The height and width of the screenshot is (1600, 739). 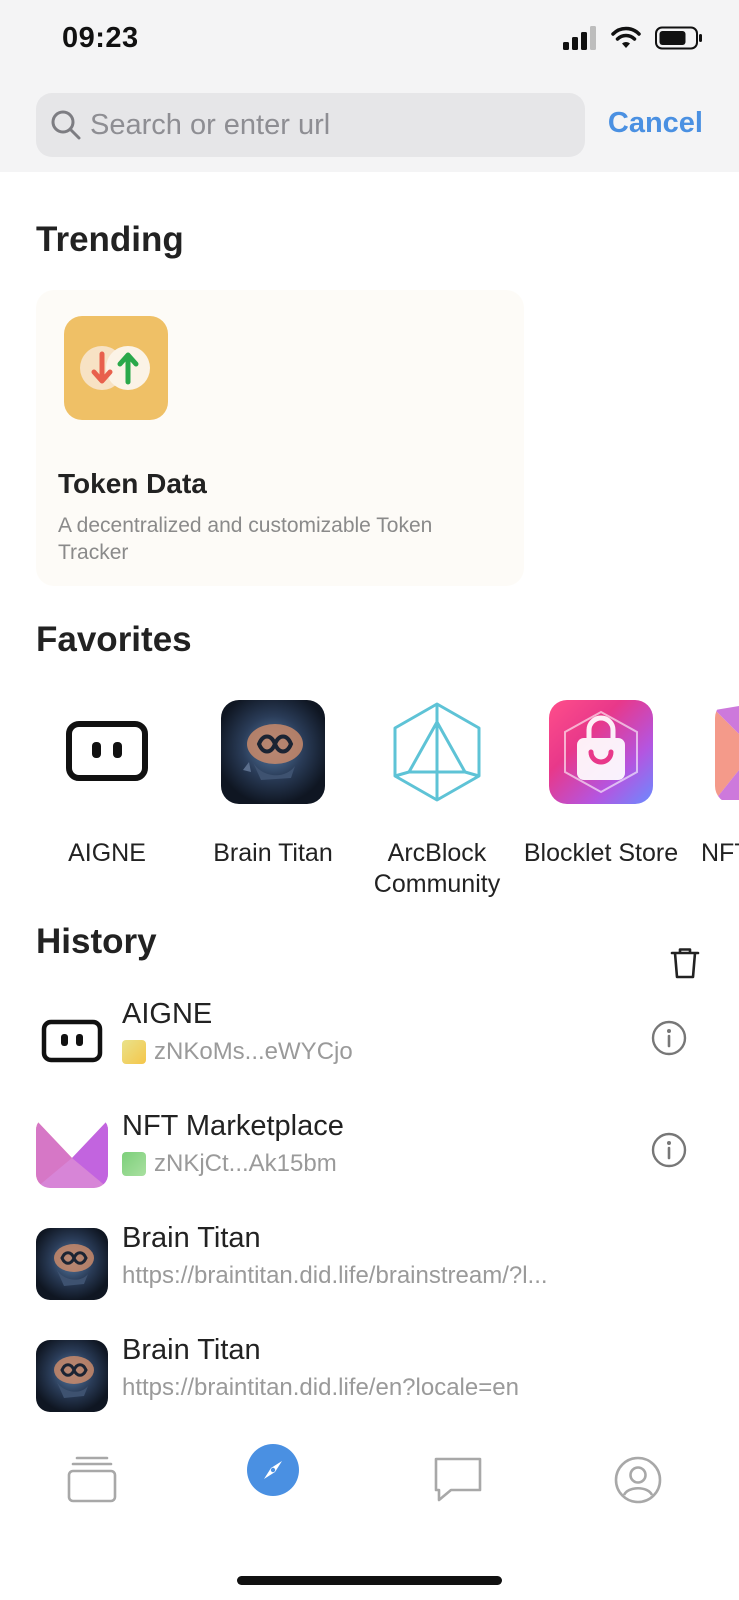 I want to click on home-indicator, so click(x=369, y=1580).